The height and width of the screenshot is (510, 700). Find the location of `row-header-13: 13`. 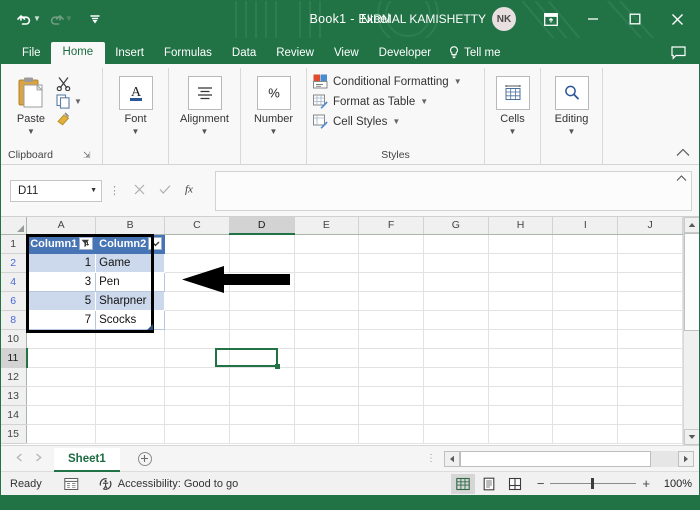

row-header-13: 13 is located at coordinates (14, 396).